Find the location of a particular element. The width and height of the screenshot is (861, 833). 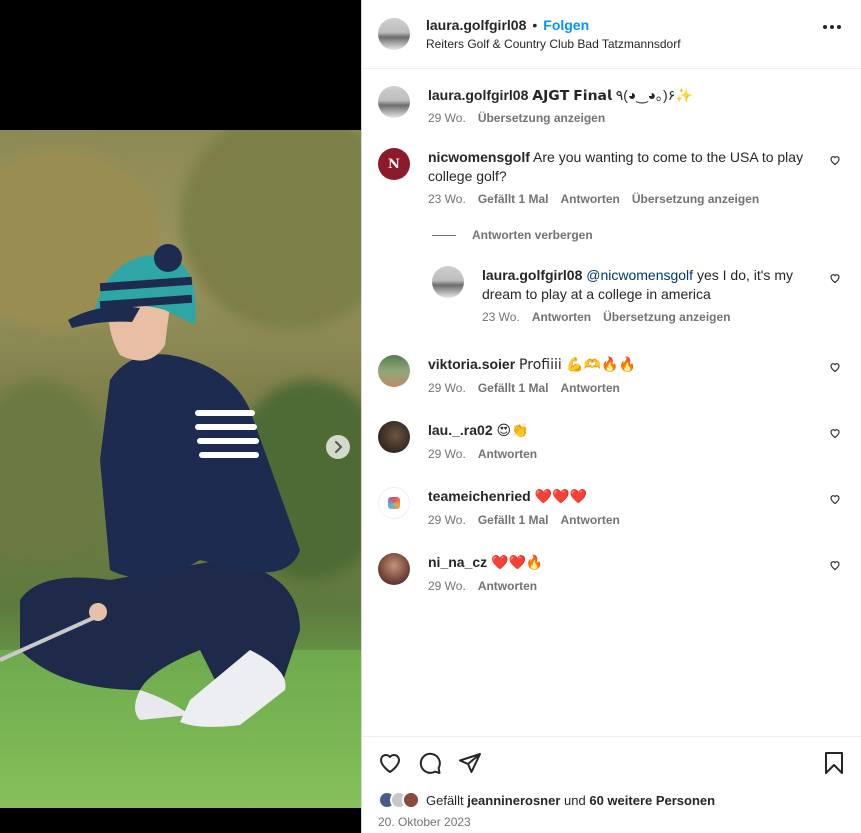

comment-username: lau._.ra02 is located at coordinates (460, 430).